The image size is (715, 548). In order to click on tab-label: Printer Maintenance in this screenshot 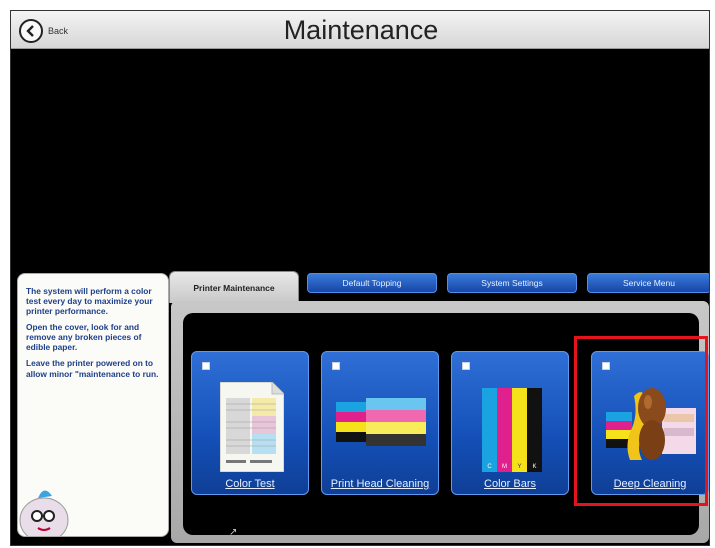, I will do `click(234, 287)`.